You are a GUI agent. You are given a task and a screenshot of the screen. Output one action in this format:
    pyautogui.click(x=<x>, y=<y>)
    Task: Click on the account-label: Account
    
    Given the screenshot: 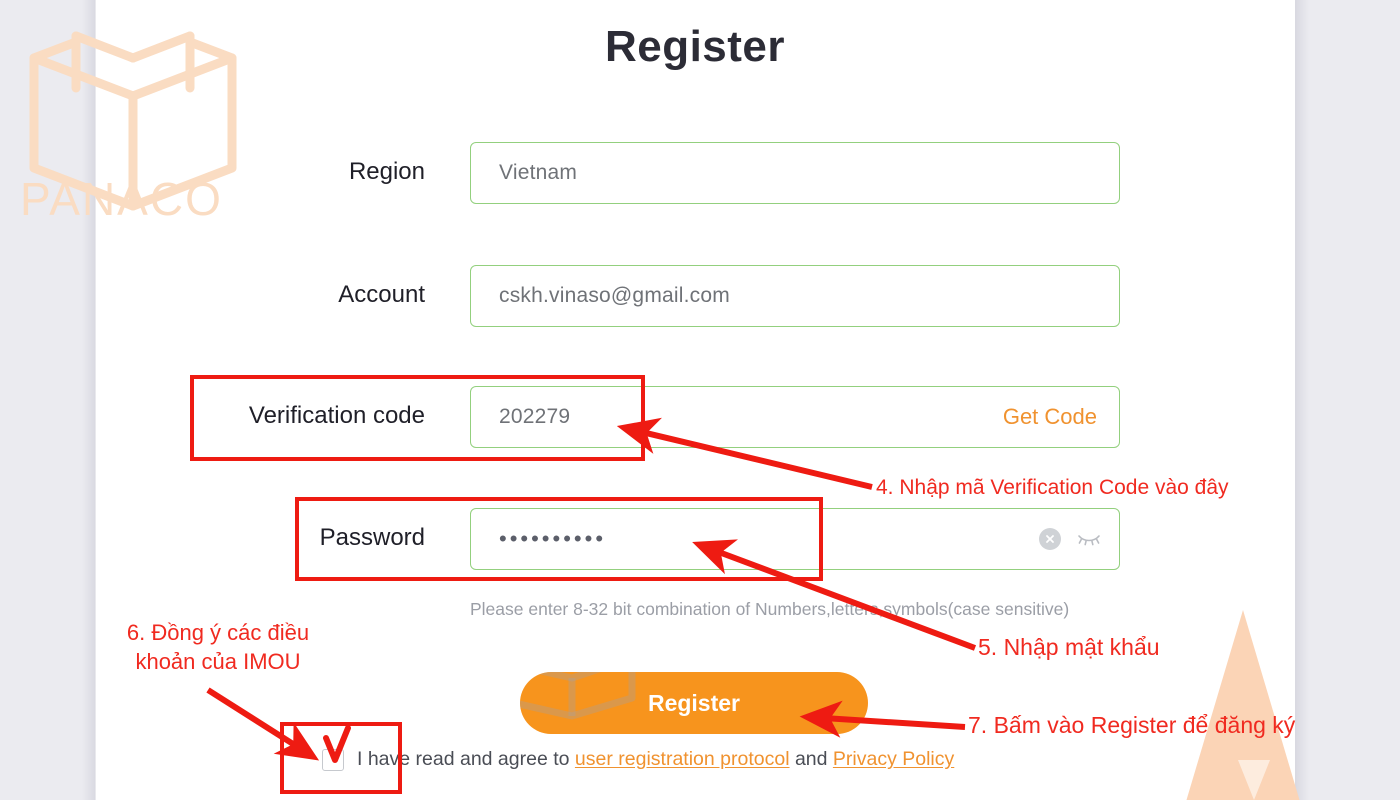 What is the action you would take?
    pyautogui.click(x=381, y=294)
    